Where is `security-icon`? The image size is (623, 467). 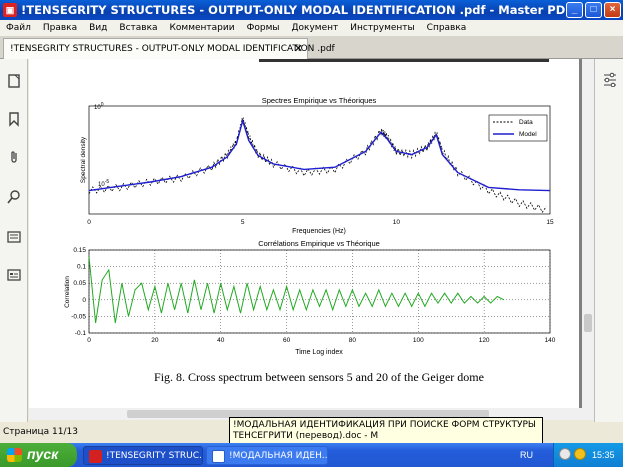 security-icon is located at coordinates (580, 454).